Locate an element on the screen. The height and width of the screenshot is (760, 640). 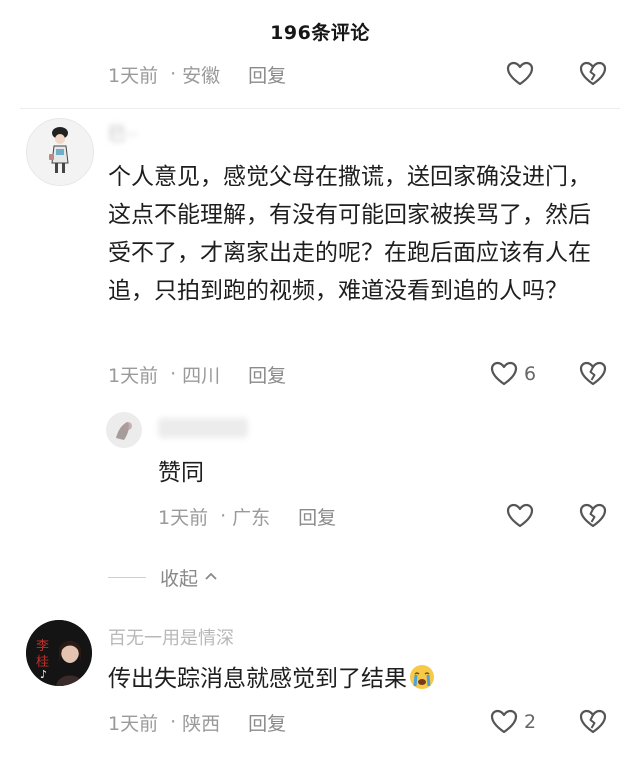
svg-text: 李 is located at coordinates (42, 646).